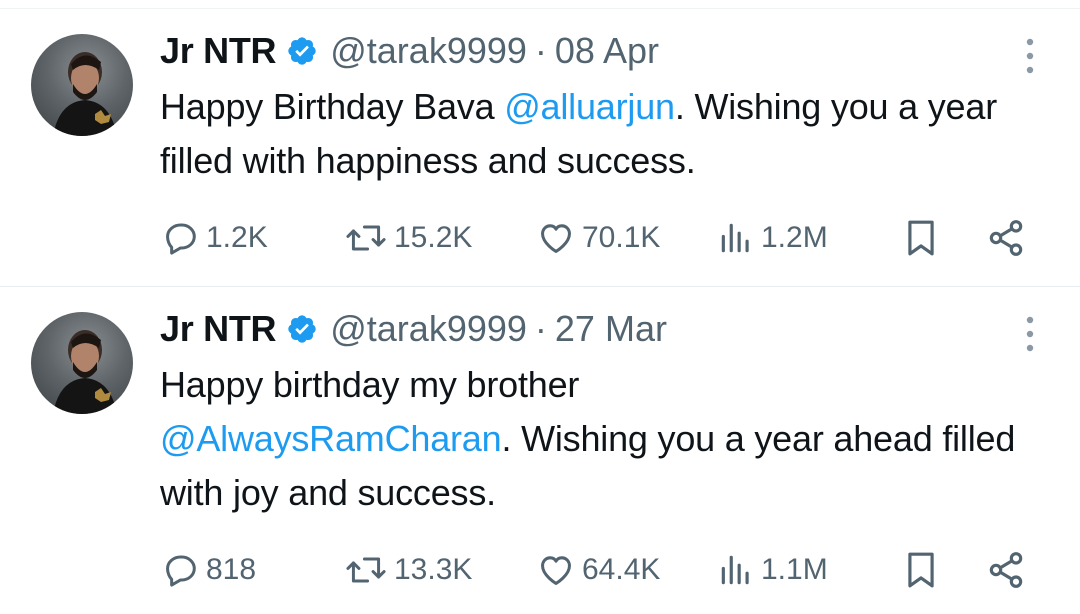 The image size is (1080, 614). I want to click on like-button: 70.1K, so click(598, 238).